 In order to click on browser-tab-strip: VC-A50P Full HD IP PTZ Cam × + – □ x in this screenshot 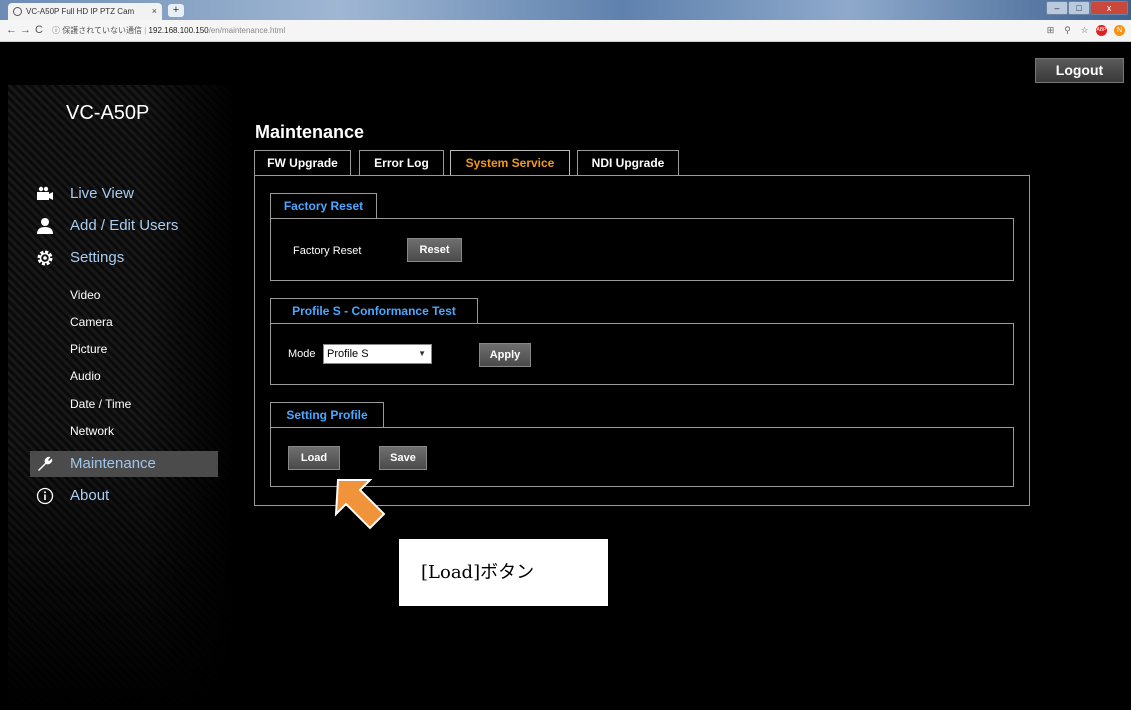, I will do `click(565, 10)`.